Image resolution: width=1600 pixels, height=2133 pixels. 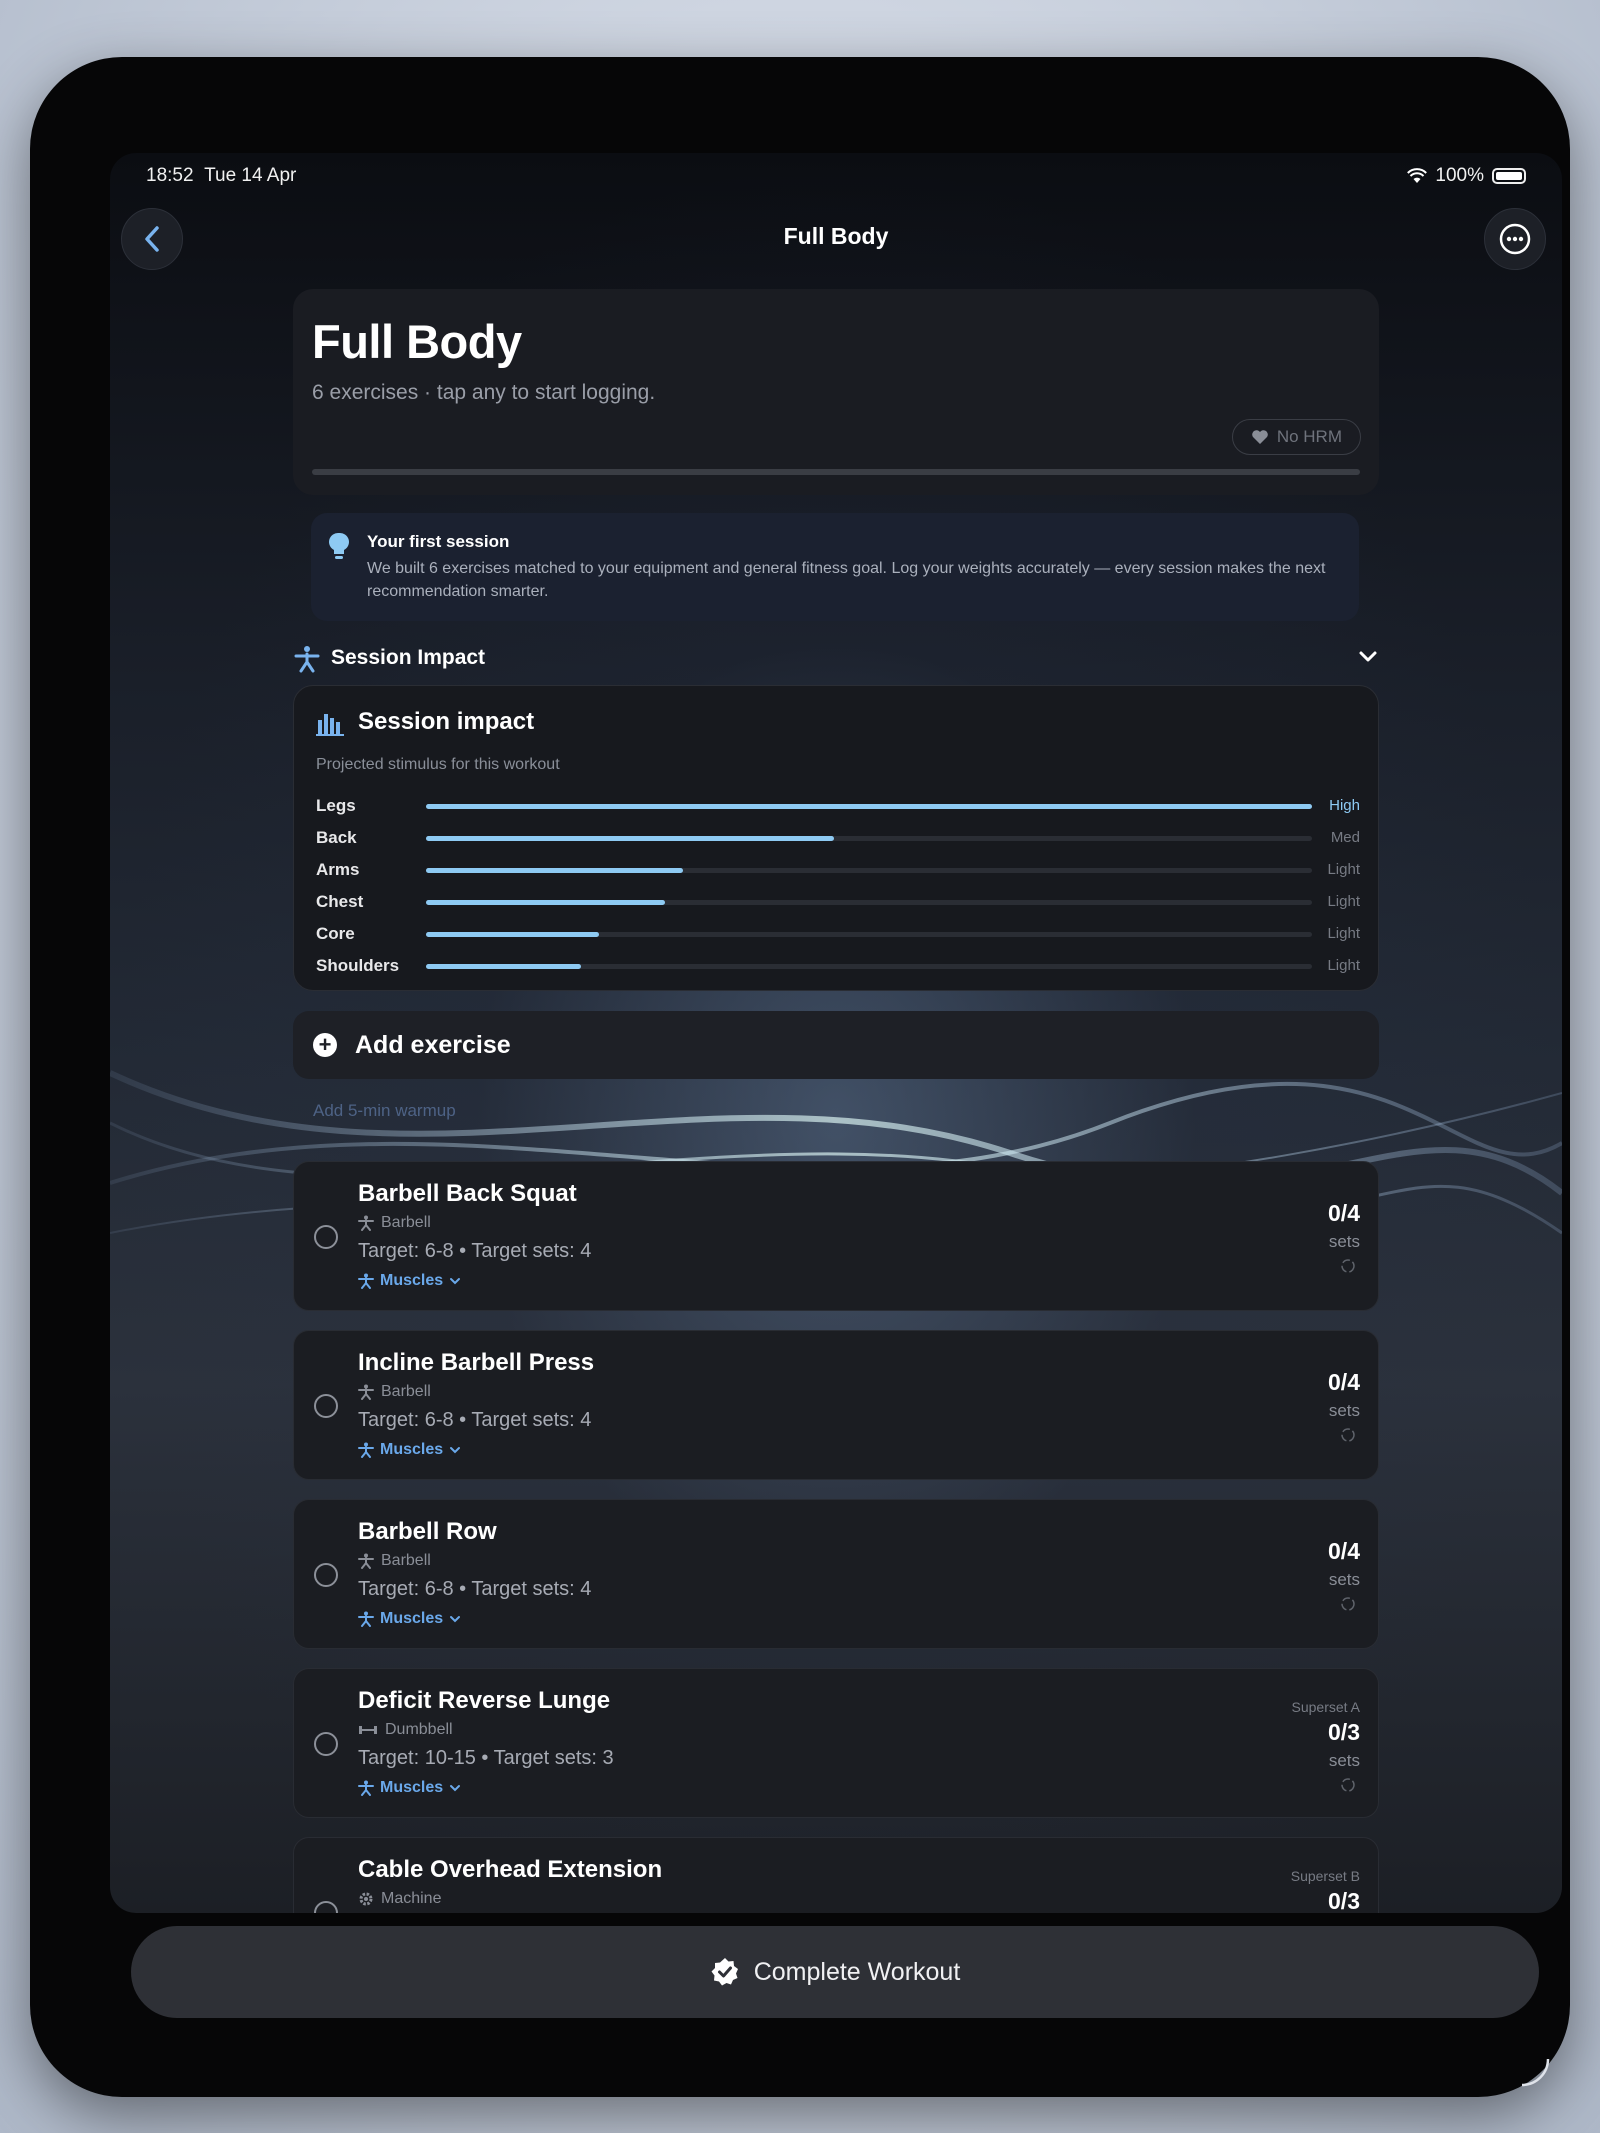 I want to click on impact-row: Back Med, so click(x=838, y=838).